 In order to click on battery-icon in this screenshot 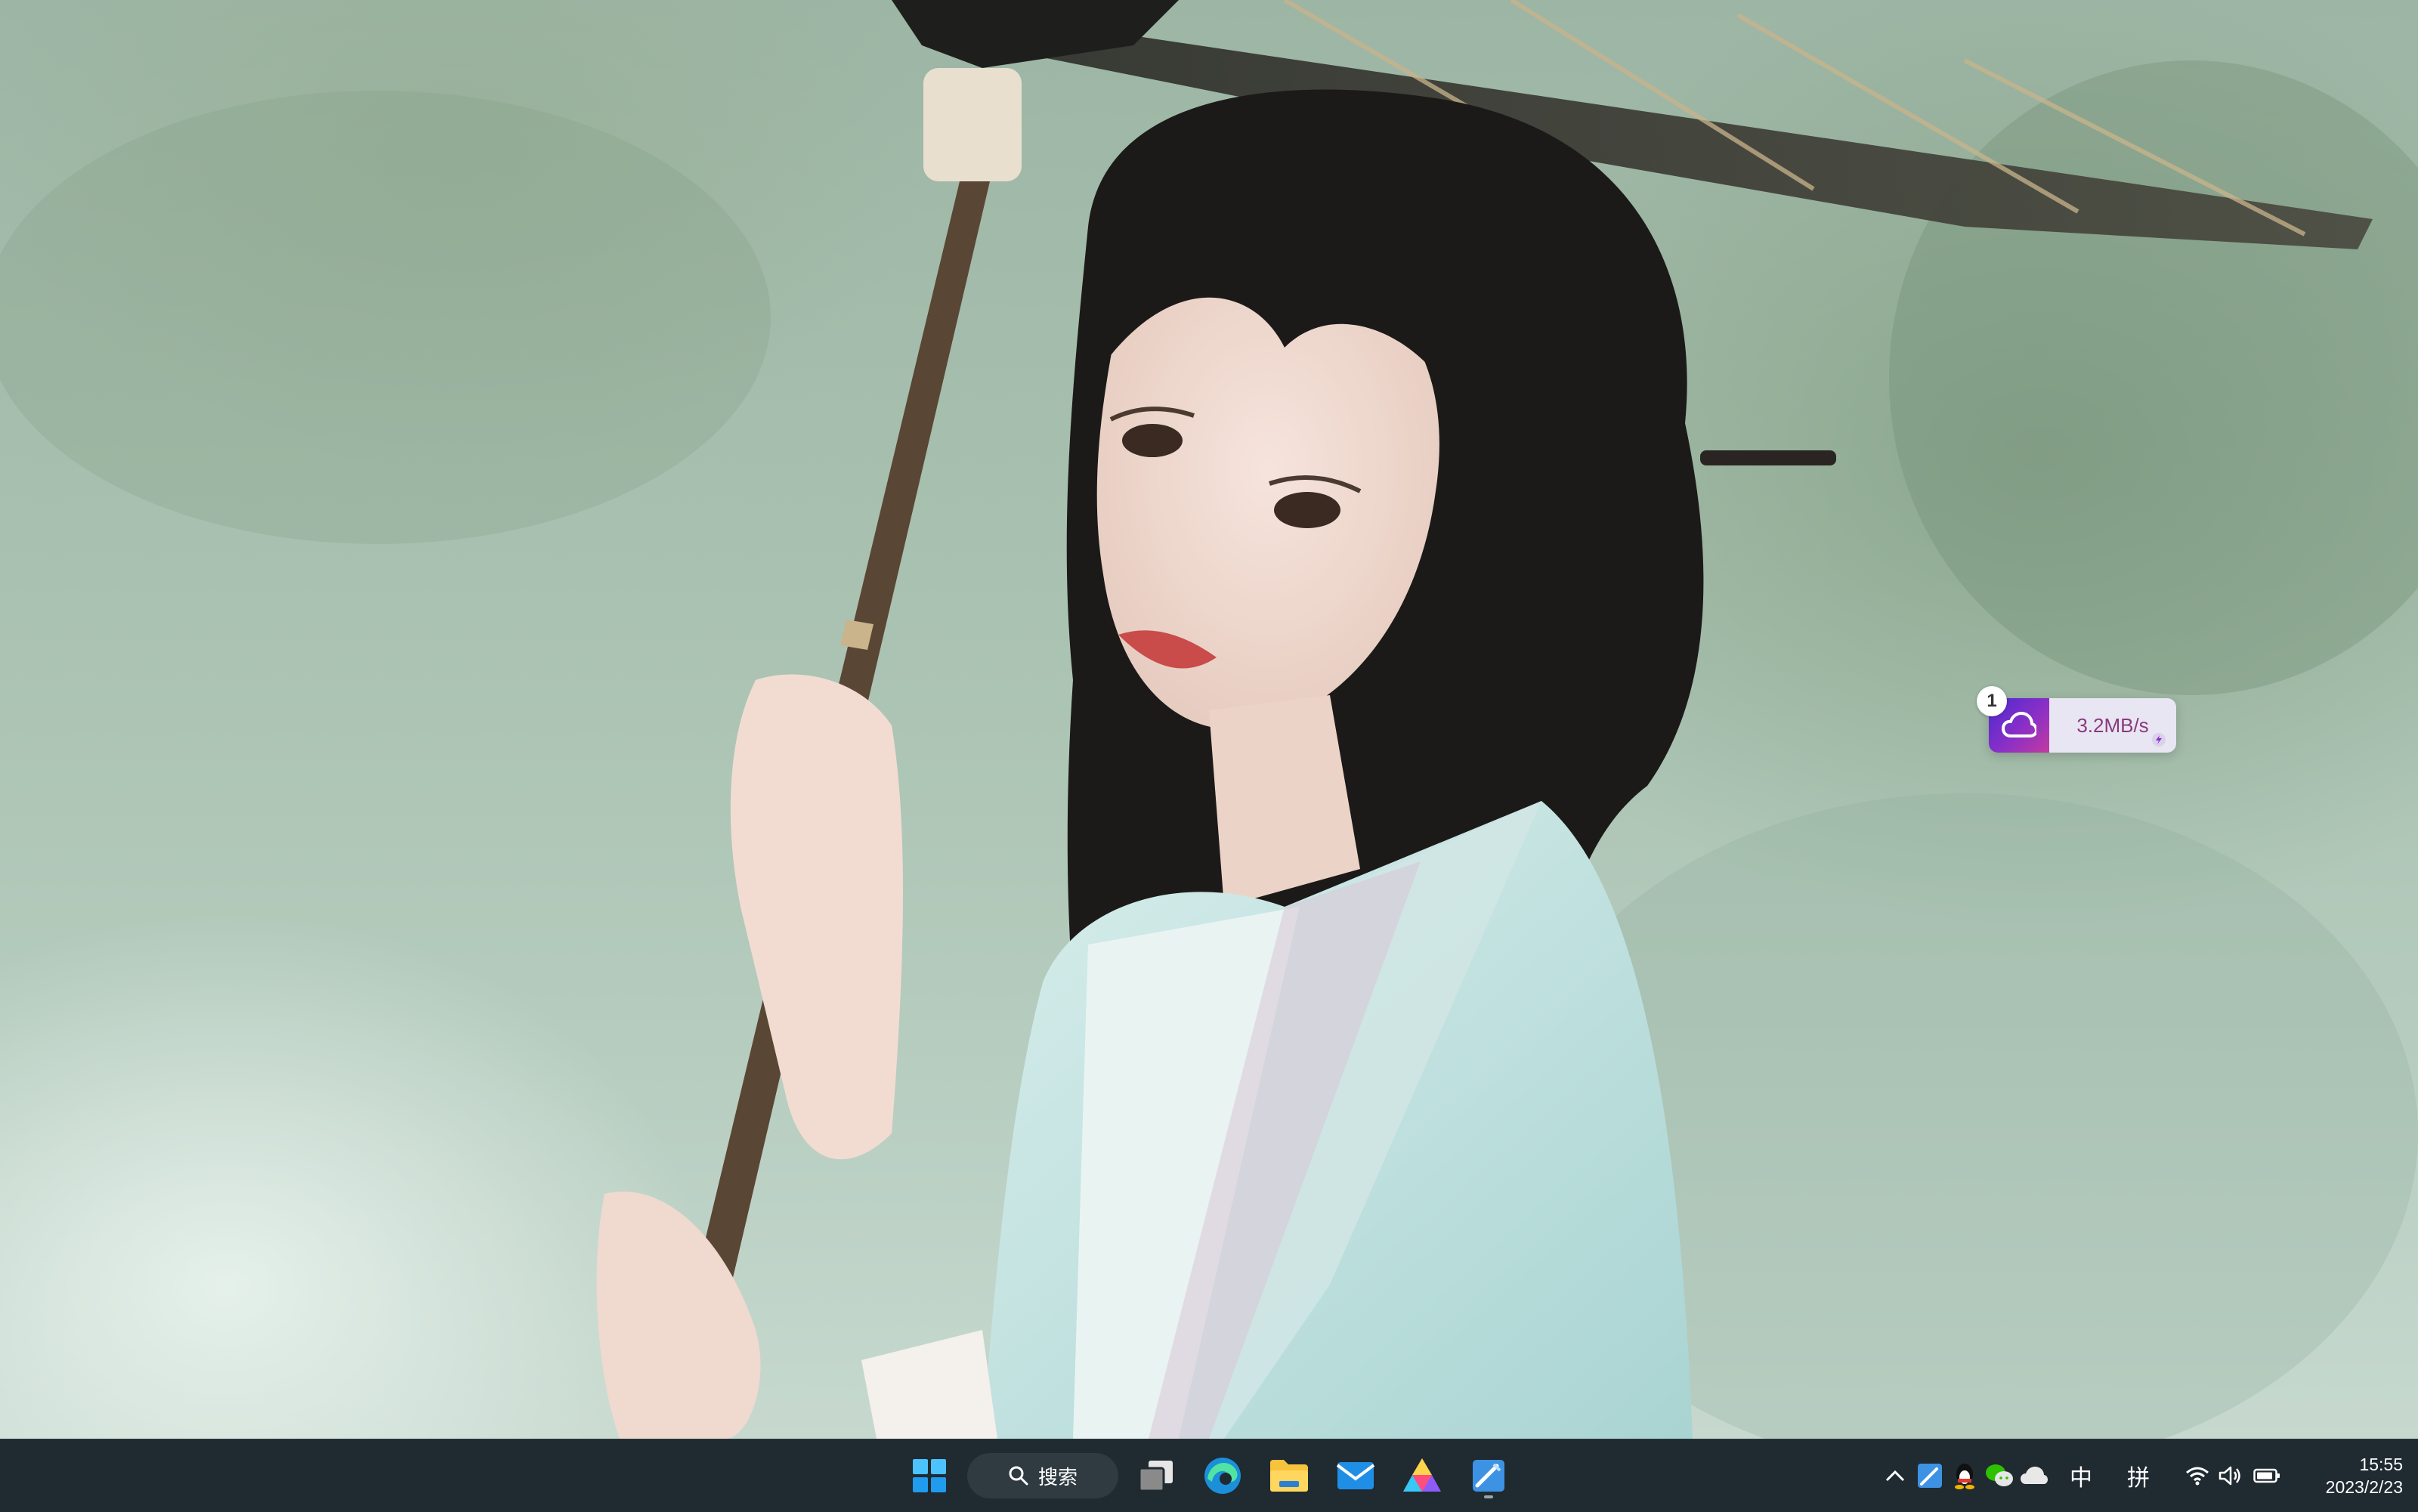, I will do `click(2266, 1475)`.